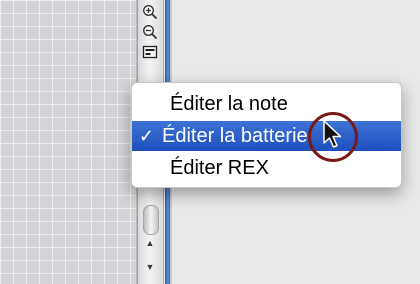 The image size is (420, 284). What do you see at coordinates (150, 12) in the screenshot?
I see `zoom-in-icon` at bounding box center [150, 12].